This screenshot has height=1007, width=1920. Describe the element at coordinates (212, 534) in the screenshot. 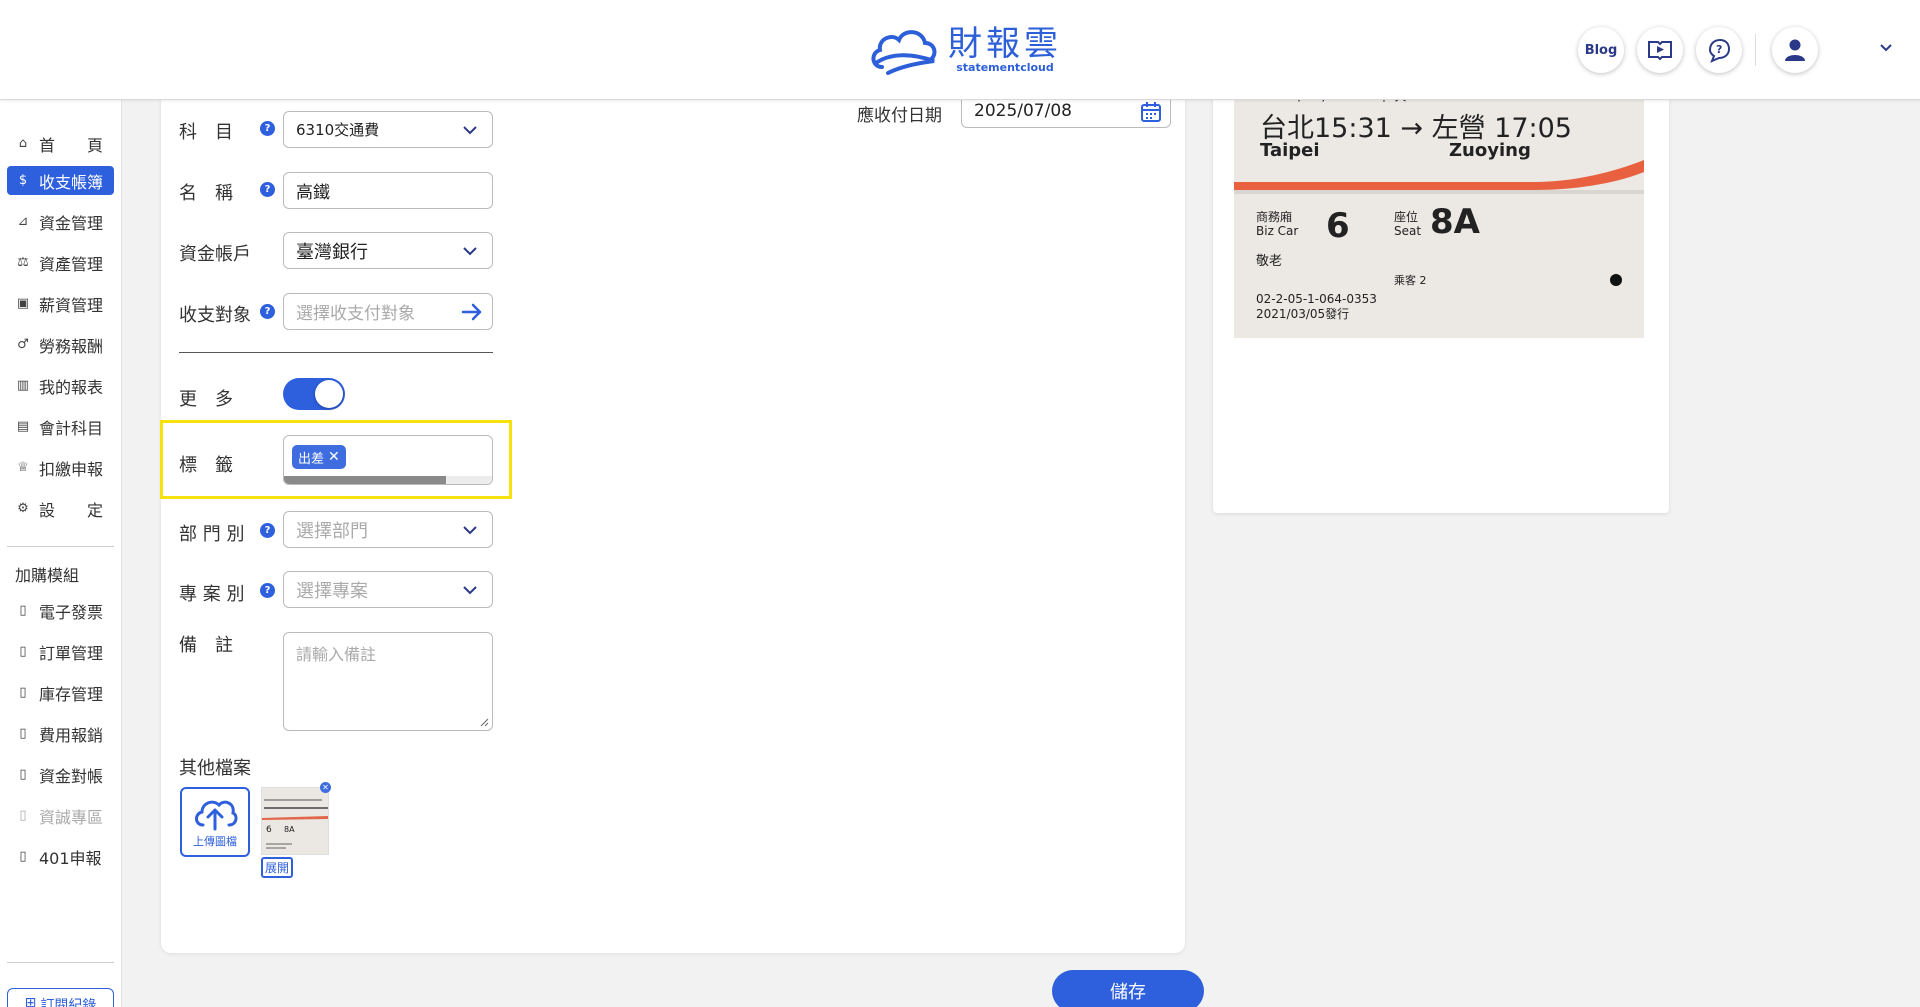

I see `department-label: 部 門 別` at that location.